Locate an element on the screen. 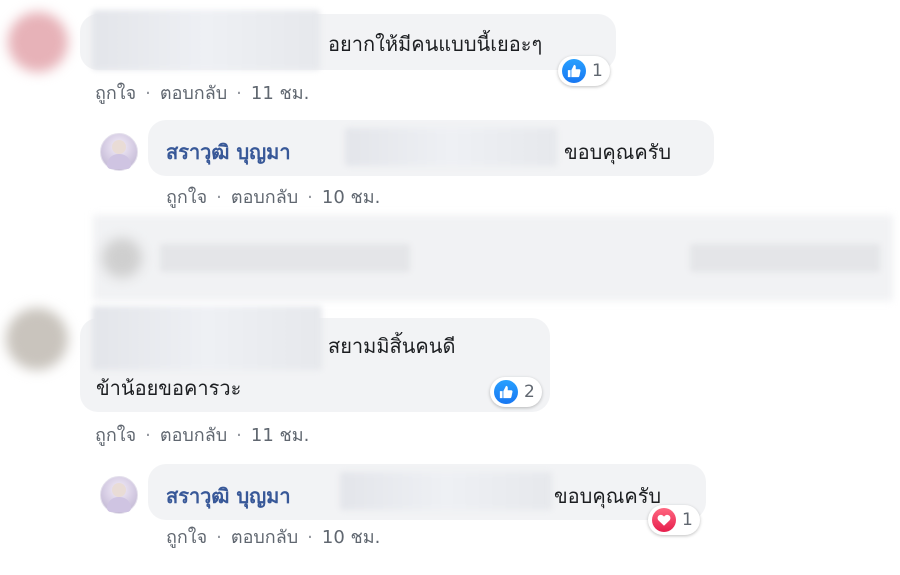 This screenshot has height=575, width=900. heart-icon is located at coordinates (664, 520).